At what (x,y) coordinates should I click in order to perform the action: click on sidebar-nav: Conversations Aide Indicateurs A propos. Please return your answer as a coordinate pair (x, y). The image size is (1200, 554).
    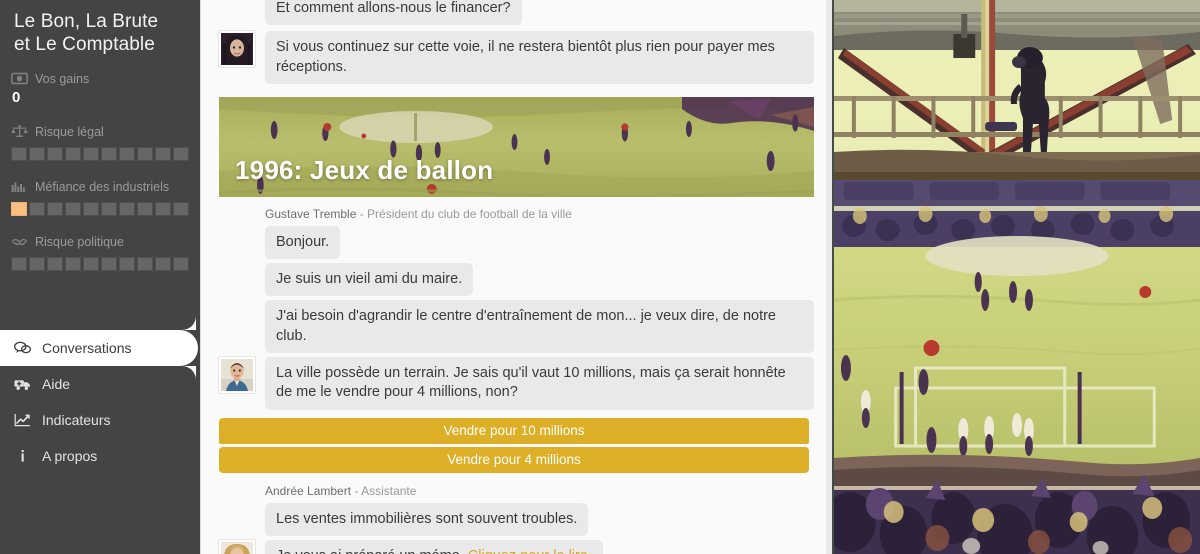
    Looking at the image, I should click on (100, 395).